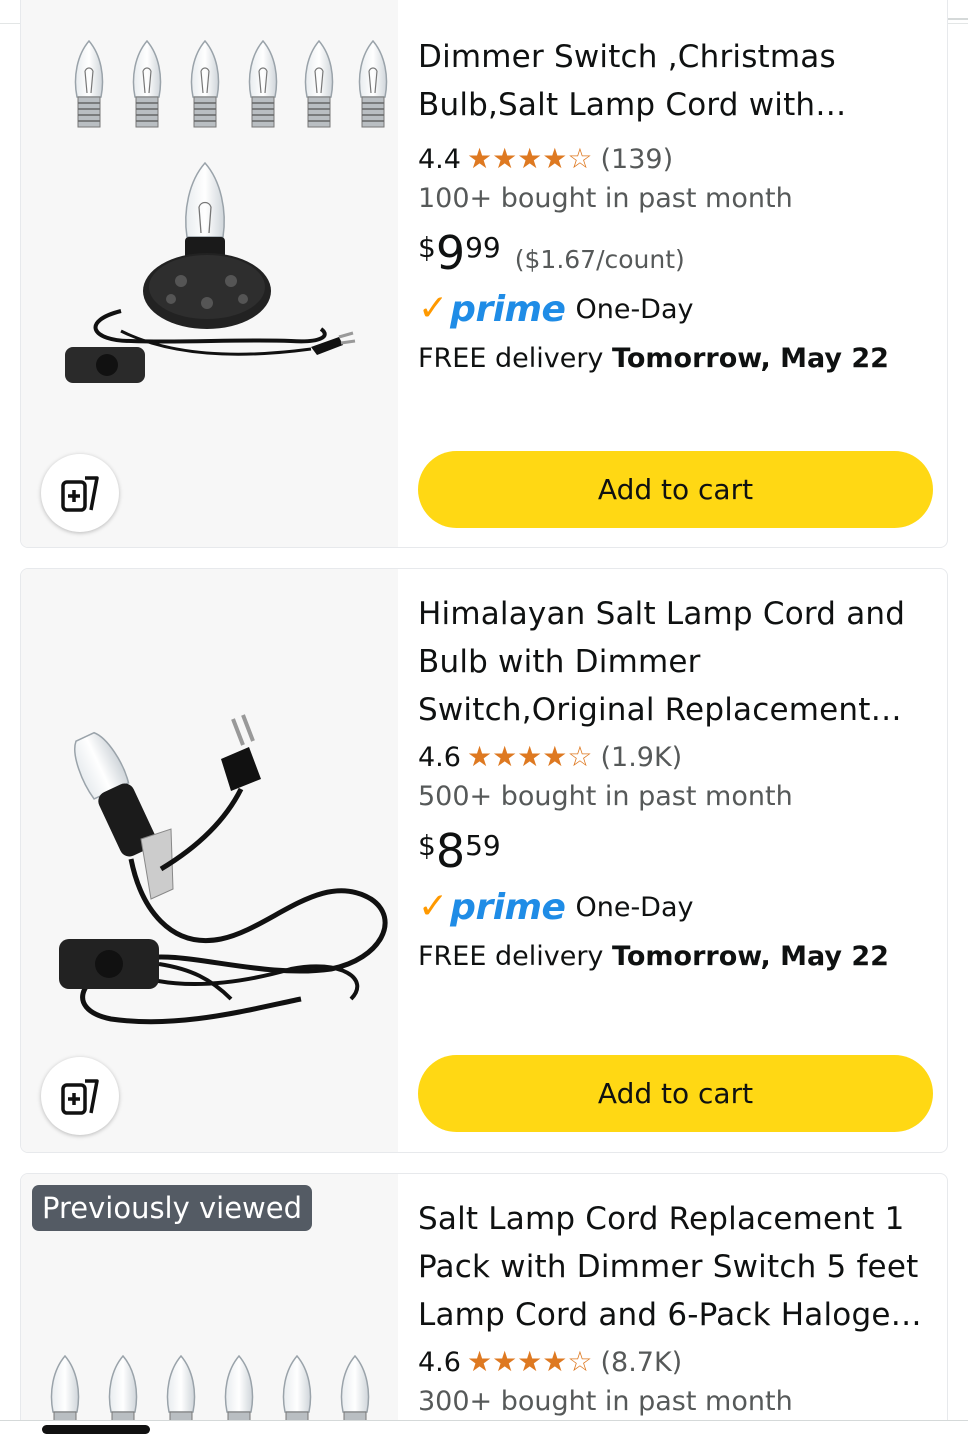  What do you see at coordinates (172, 1208) in the screenshot?
I see `previously-viewed-badge: Previously viewed` at bounding box center [172, 1208].